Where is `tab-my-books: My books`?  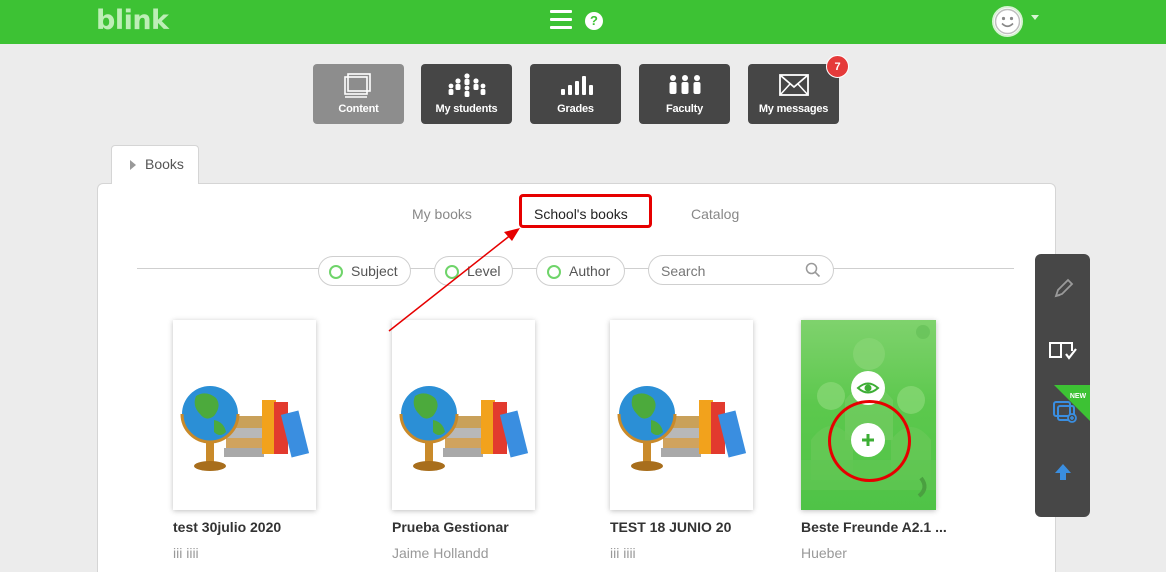 tab-my-books: My books is located at coordinates (442, 214).